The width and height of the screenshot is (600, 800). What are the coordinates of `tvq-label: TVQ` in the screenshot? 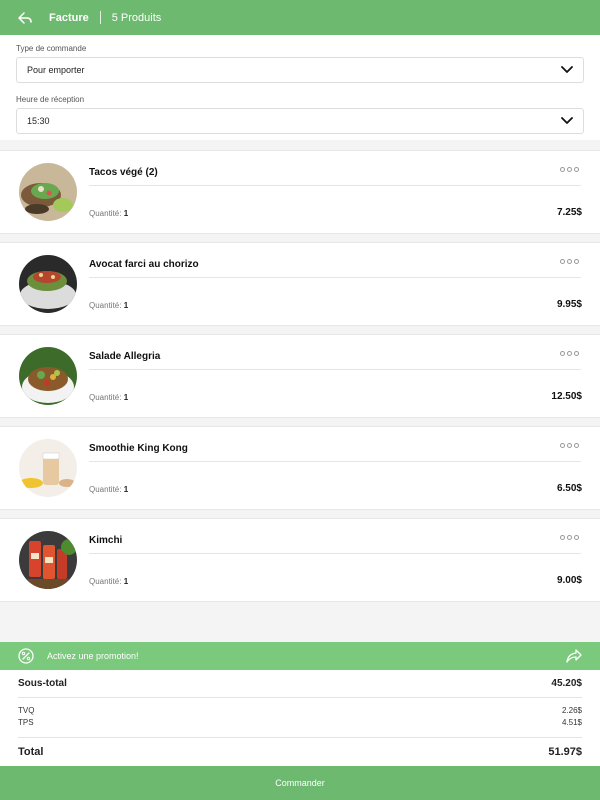 It's located at (26, 710).